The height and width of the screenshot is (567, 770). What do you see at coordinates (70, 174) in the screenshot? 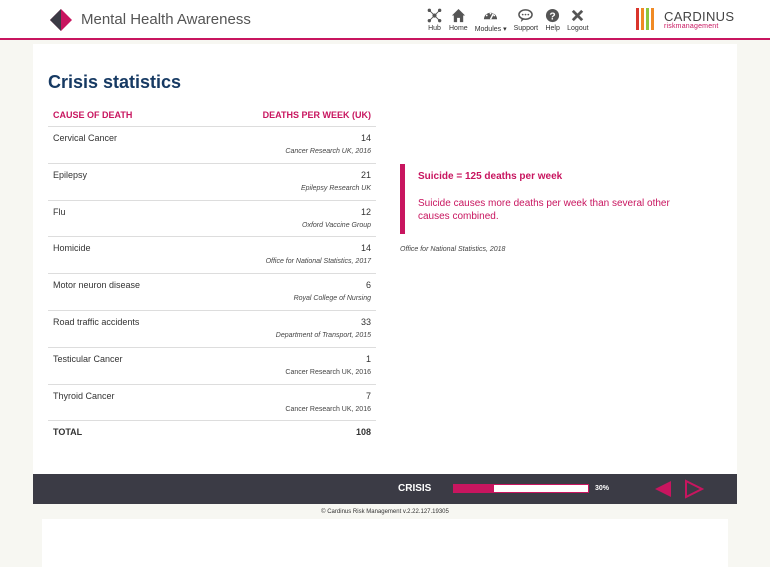
I see `row-cause: Epilepsy` at bounding box center [70, 174].